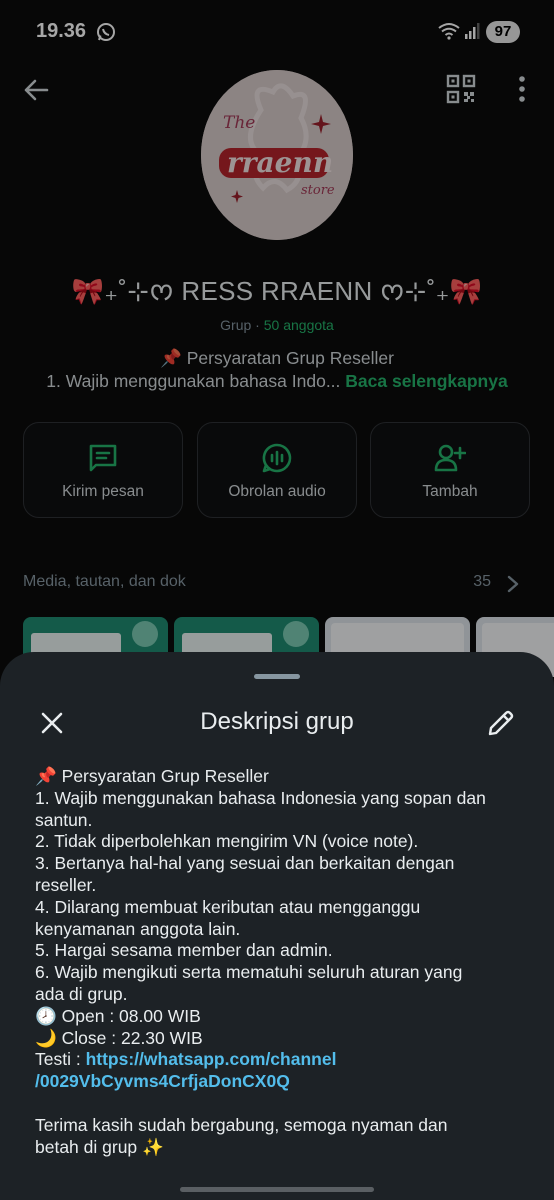  What do you see at coordinates (138, 928) in the screenshot?
I see `desc-line: kenyamanan anggota lain.` at bounding box center [138, 928].